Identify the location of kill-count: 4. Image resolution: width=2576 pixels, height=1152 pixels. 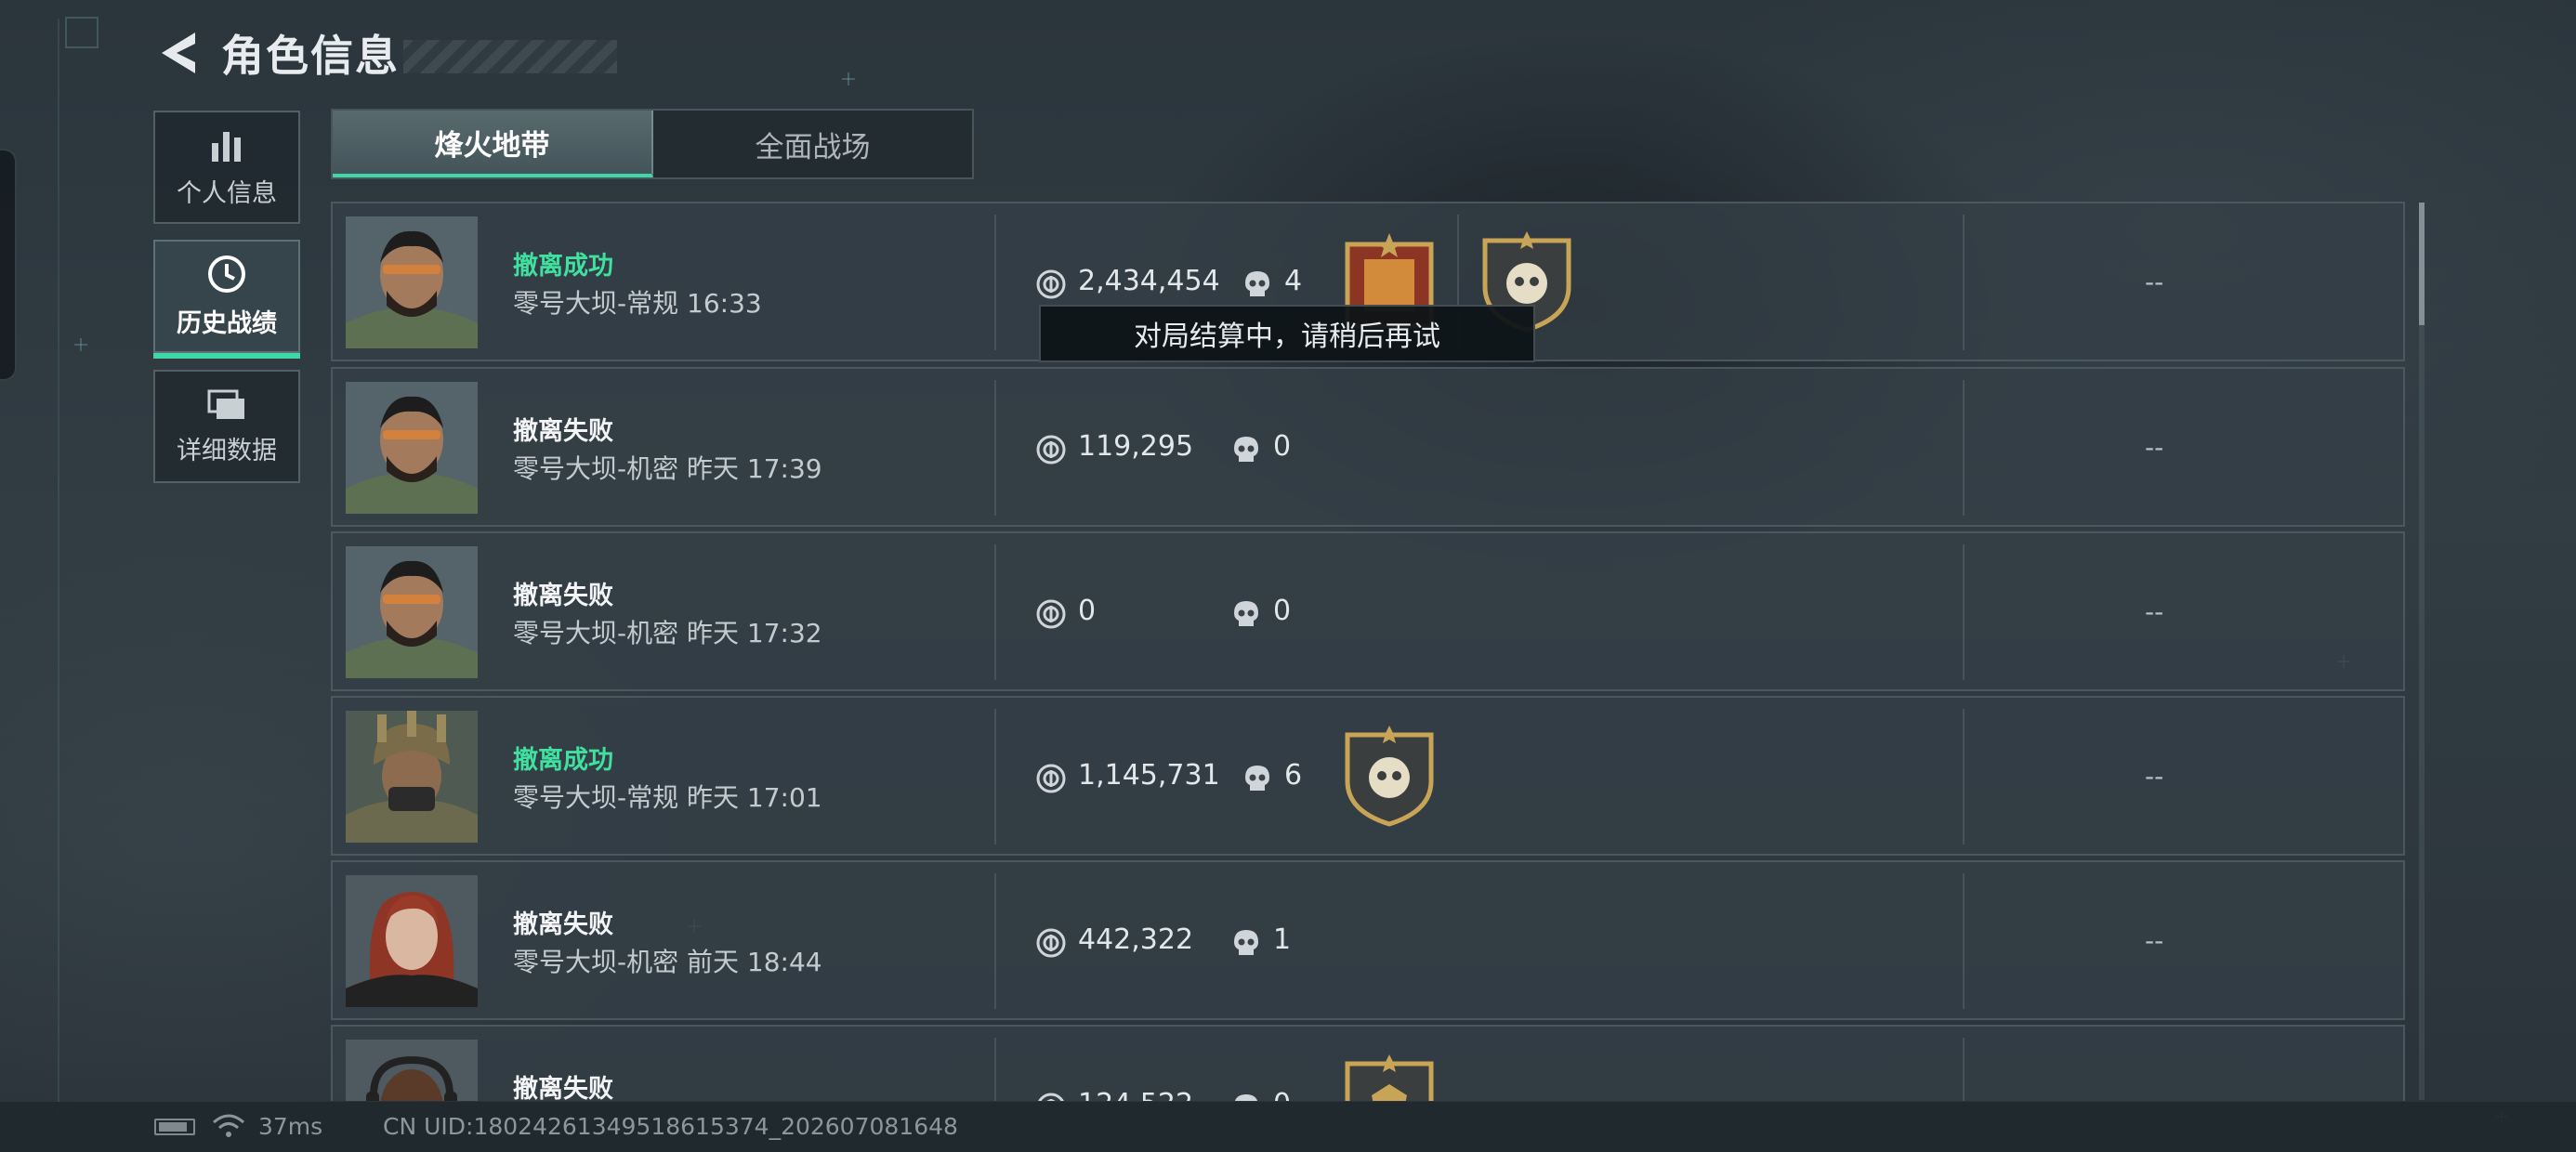
(1293, 281).